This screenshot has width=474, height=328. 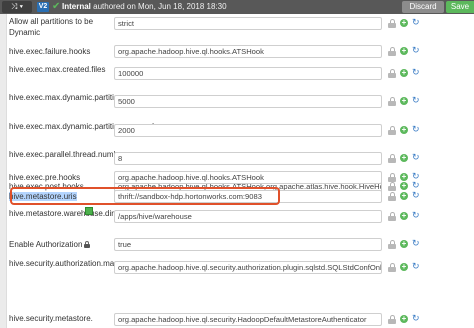 What do you see at coordinates (248, 73) in the screenshot?
I see `config-value-input: 100000` at bounding box center [248, 73].